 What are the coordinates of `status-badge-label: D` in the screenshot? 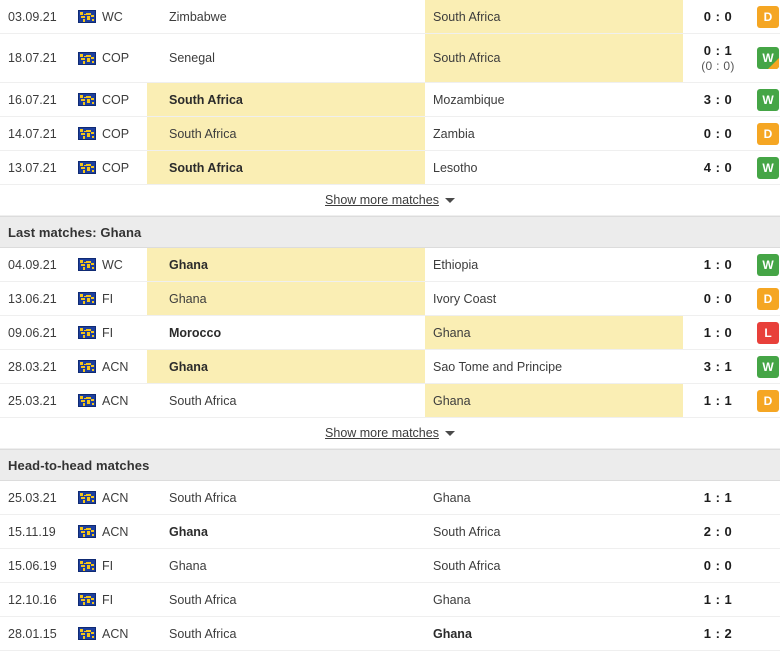 It's located at (768, 133).